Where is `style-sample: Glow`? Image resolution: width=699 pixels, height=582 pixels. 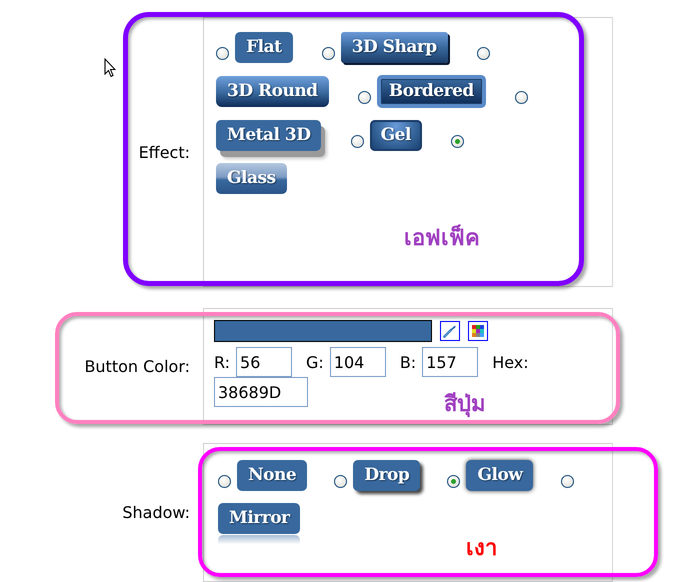 style-sample: Glow is located at coordinates (500, 475).